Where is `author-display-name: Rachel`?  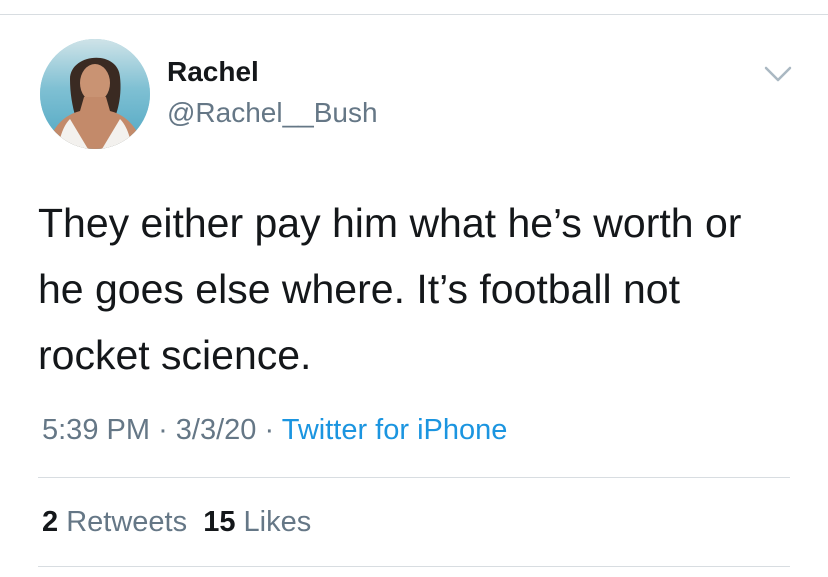 author-display-name: Rachel is located at coordinates (213, 72).